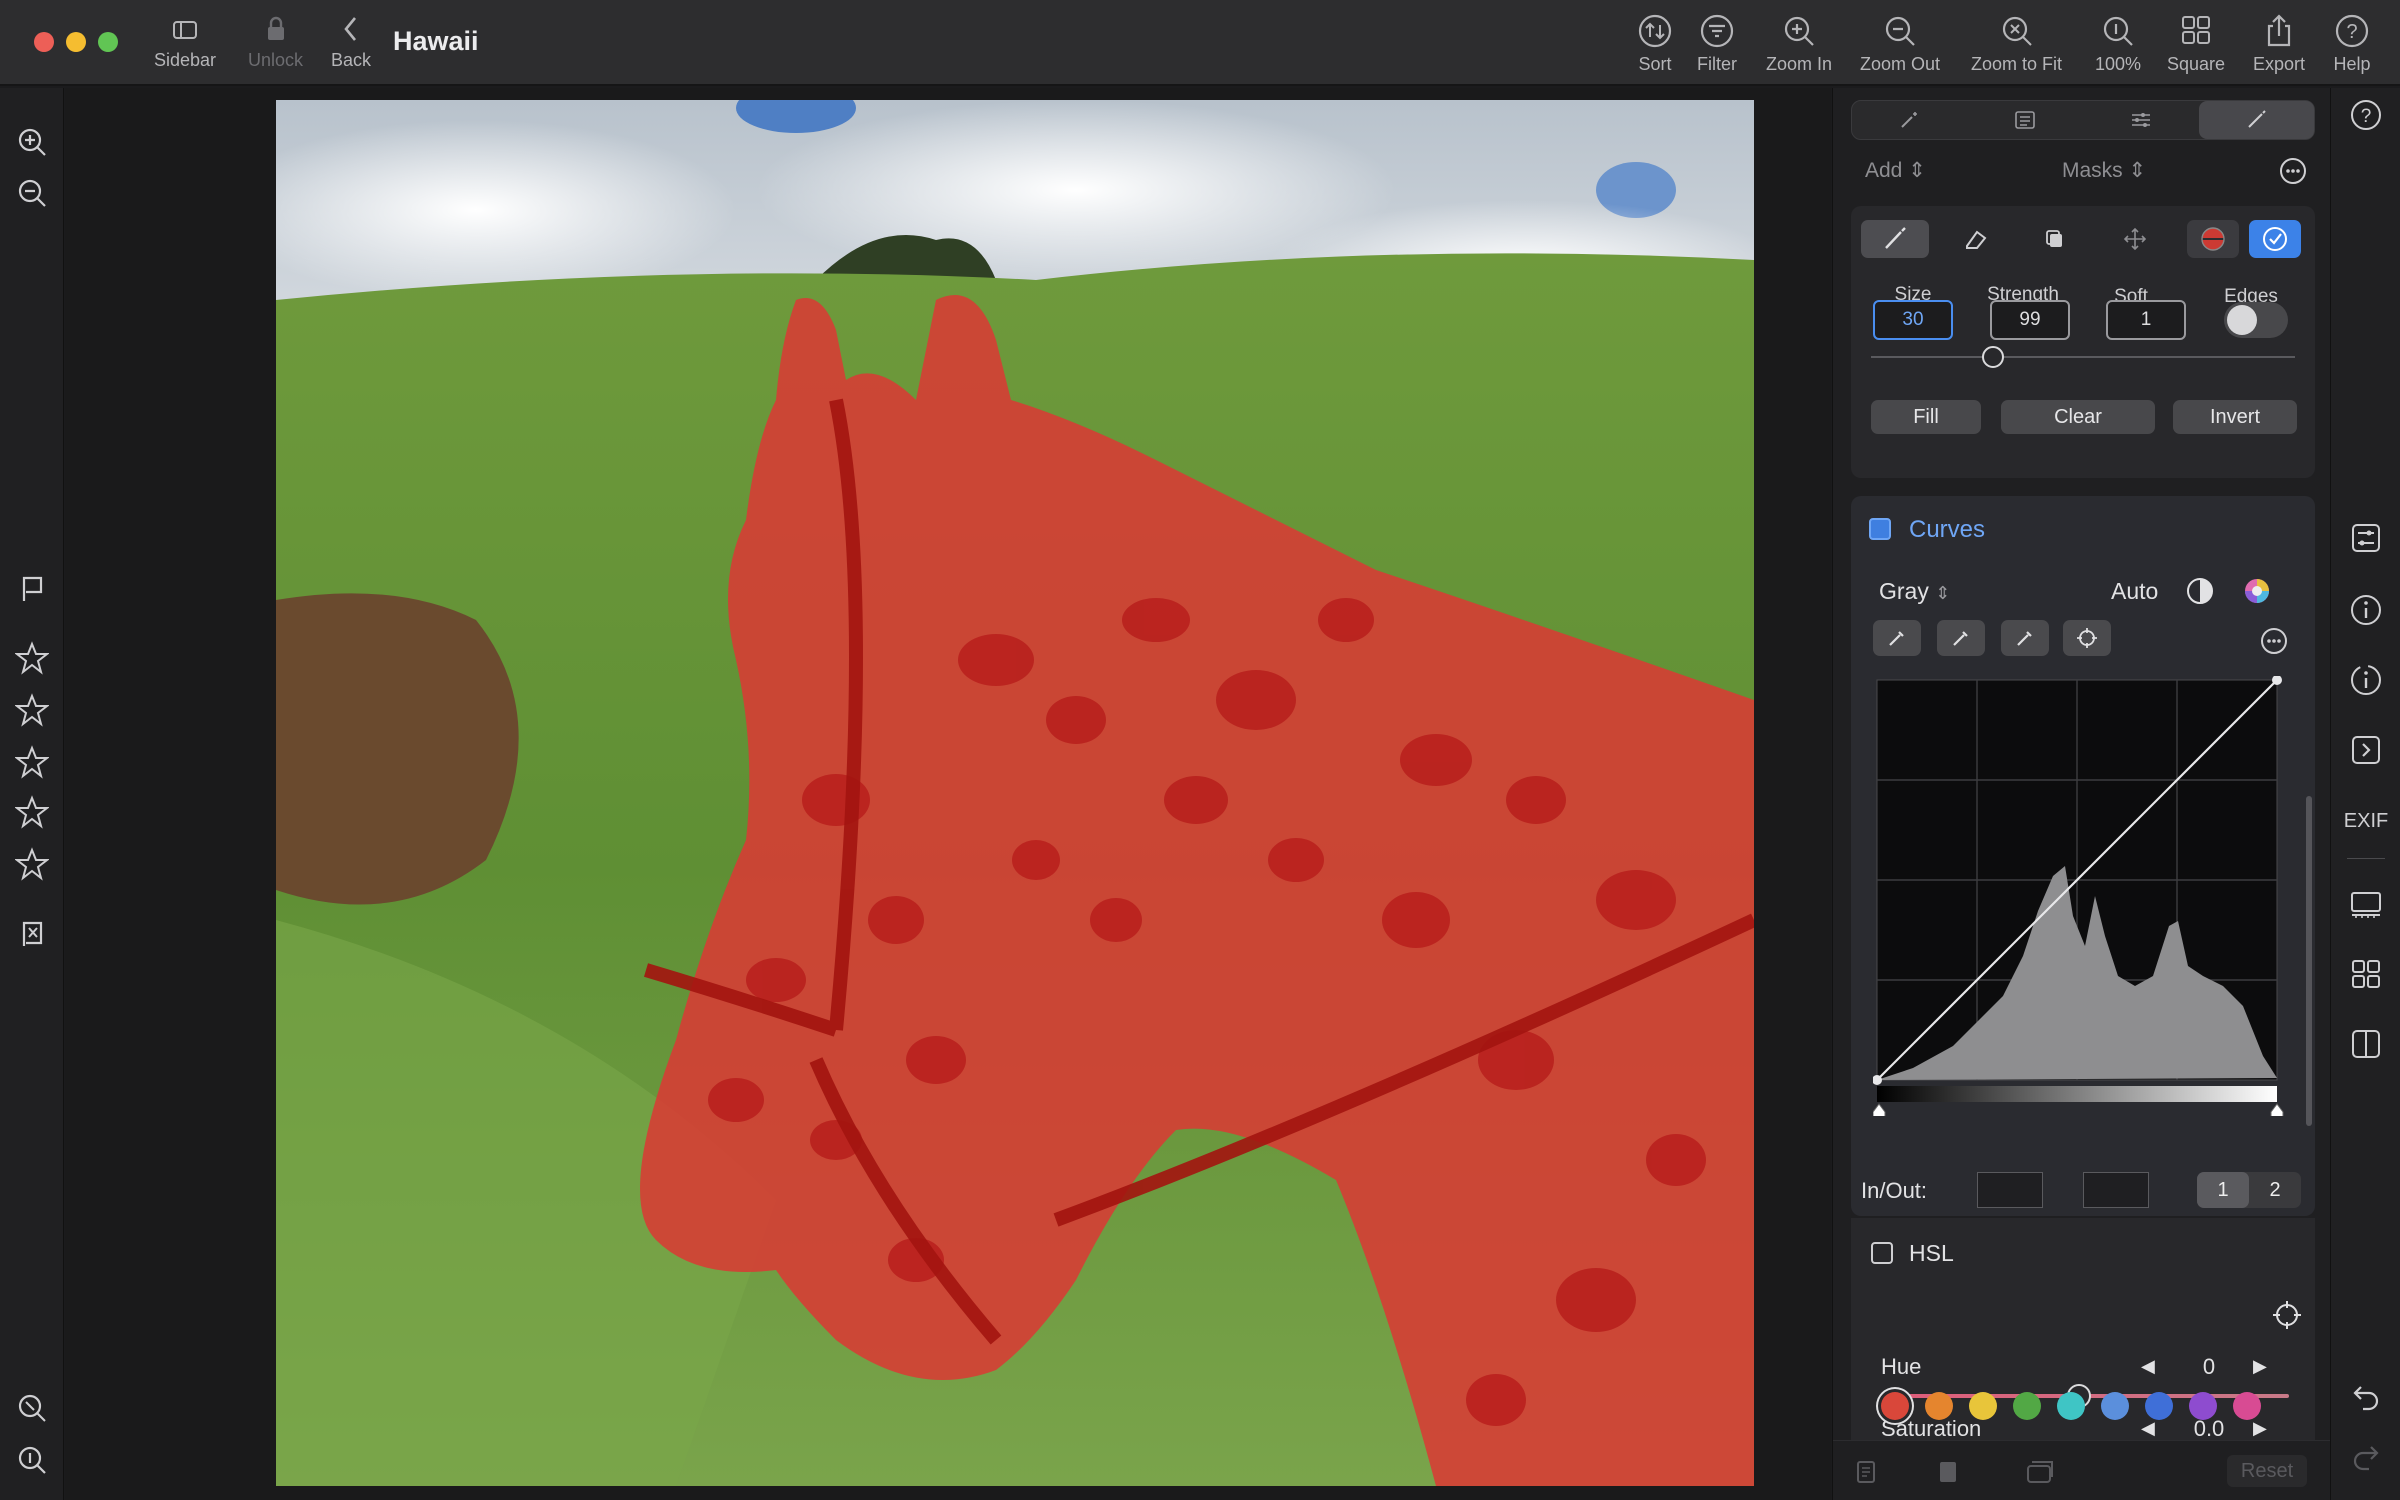 The height and width of the screenshot is (1500, 2400). I want to click on close-window-button, so click(44, 42).